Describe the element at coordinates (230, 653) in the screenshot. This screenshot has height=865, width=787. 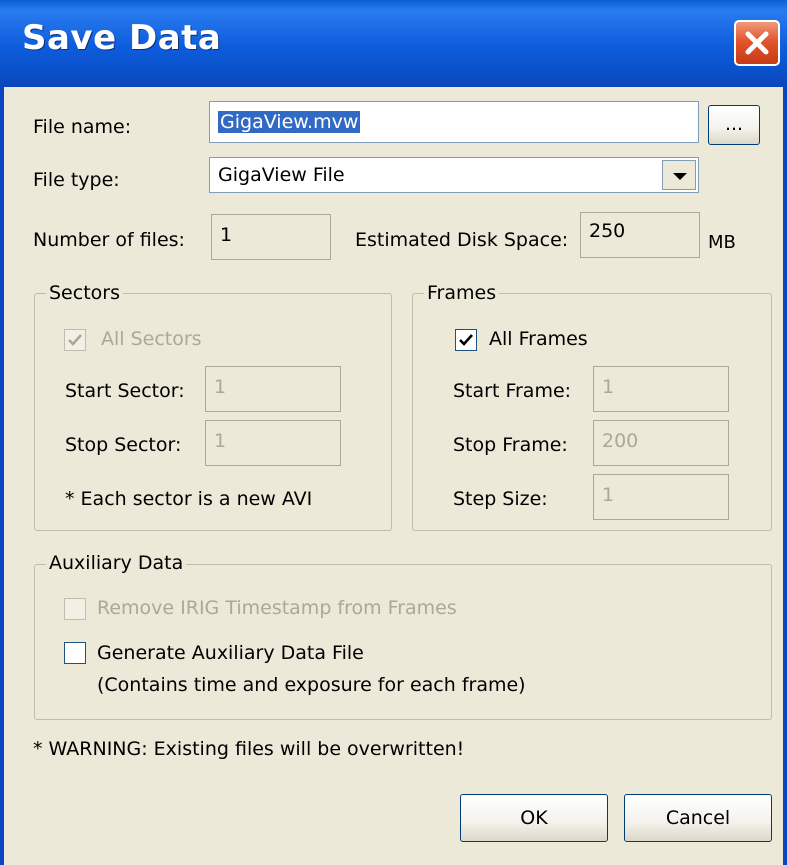
I see `generate-aux-label: Generate Auxiliary Data File` at that location.